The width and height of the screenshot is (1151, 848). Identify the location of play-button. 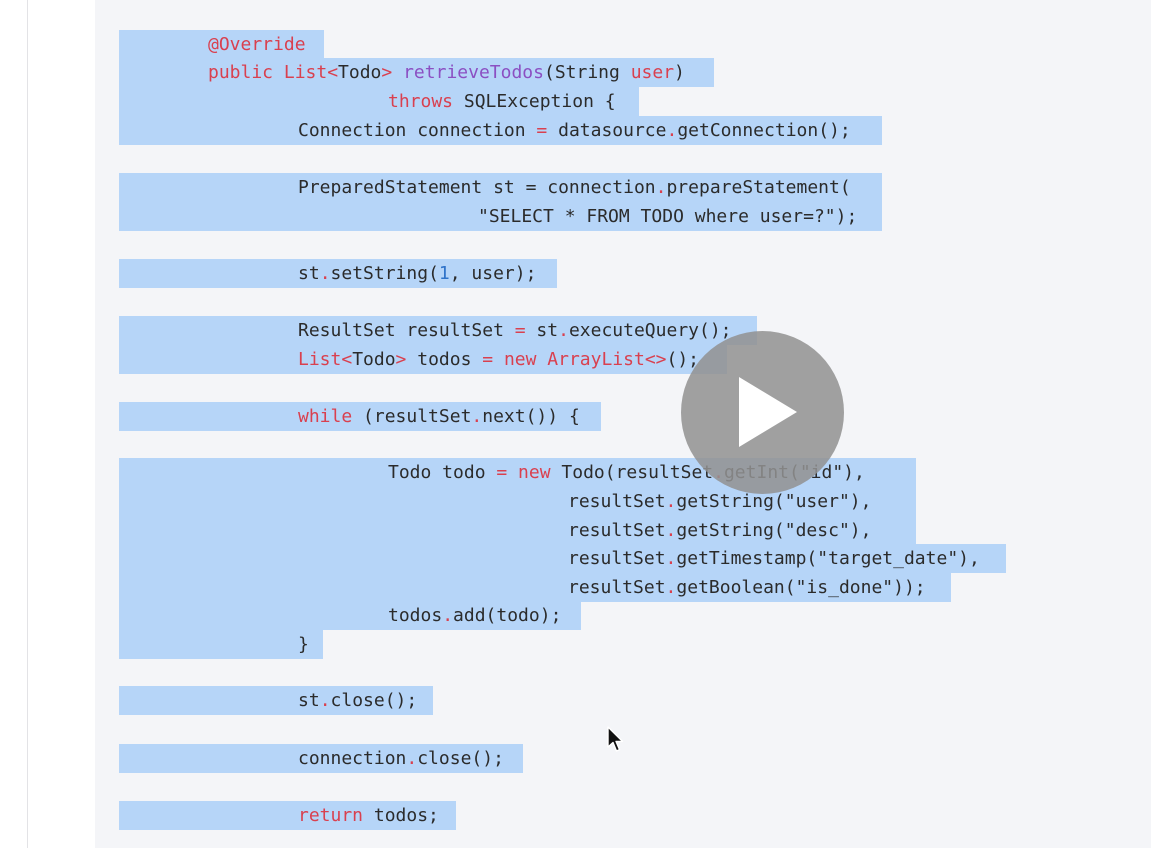
(762, 412).